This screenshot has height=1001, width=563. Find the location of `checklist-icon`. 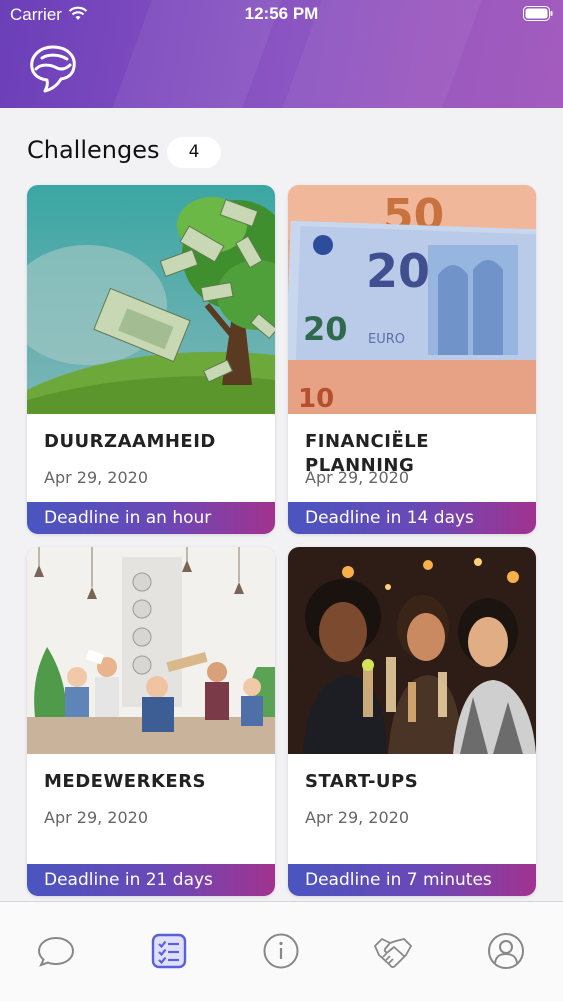

checklist-icon is located at coordinates (169, 951).